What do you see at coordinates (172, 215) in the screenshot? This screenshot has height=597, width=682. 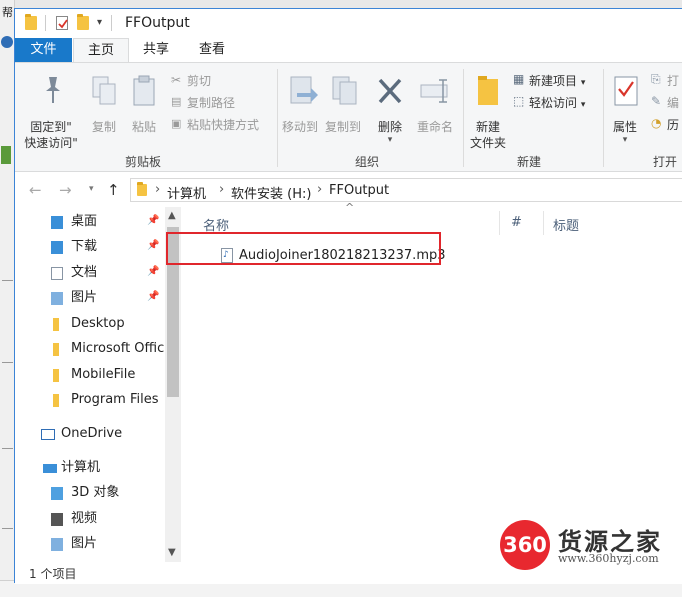 I see `scroll-up-icon: ▲` at bounding box center [172, 215].